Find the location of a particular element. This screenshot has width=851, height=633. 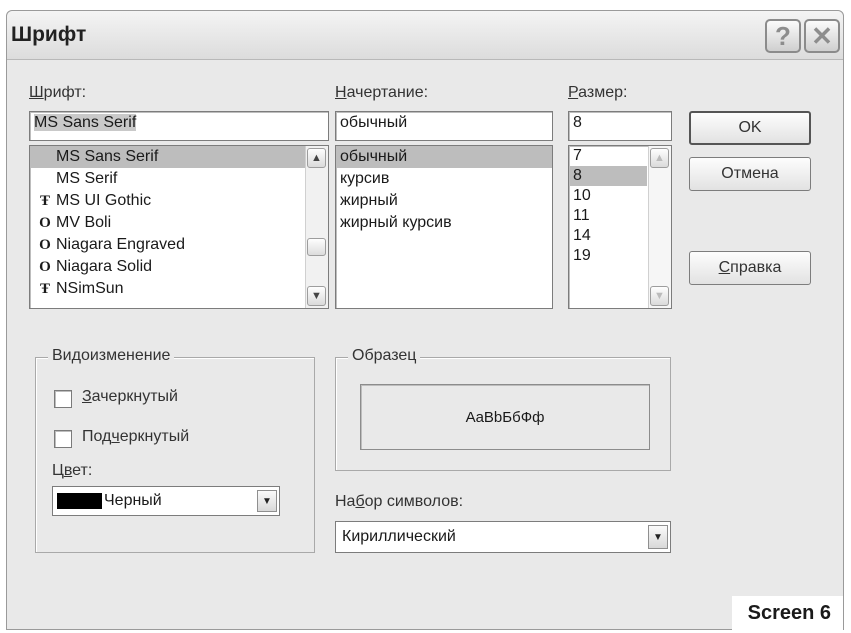

style-list: обычный курсив жирный жирный курсив is located at coordinates (444, 227).